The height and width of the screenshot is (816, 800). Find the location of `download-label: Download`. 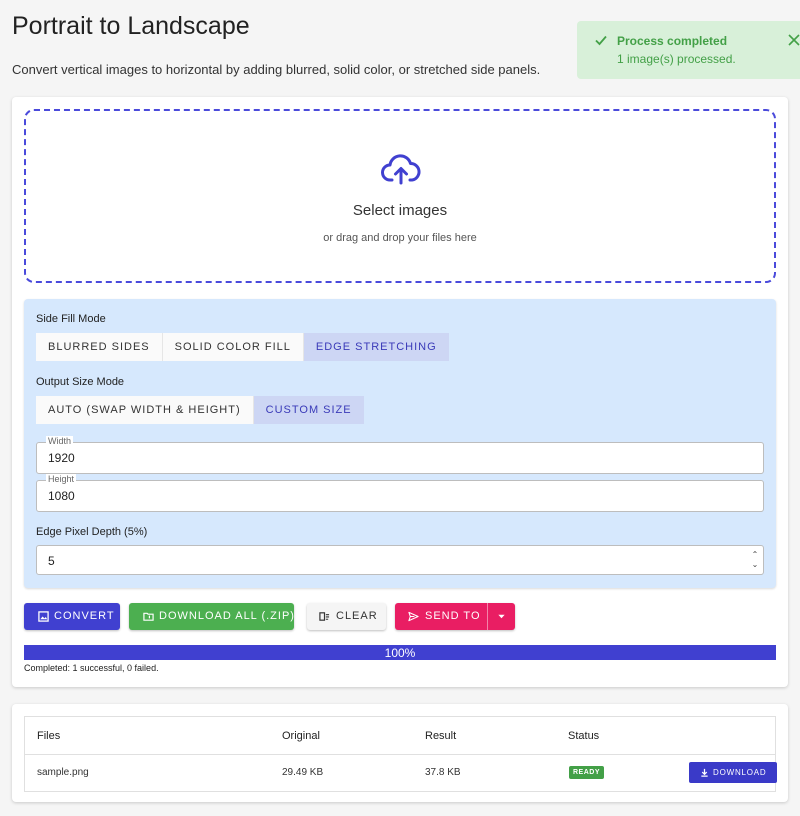

download-label: Download is located at coordinates (740, 772).